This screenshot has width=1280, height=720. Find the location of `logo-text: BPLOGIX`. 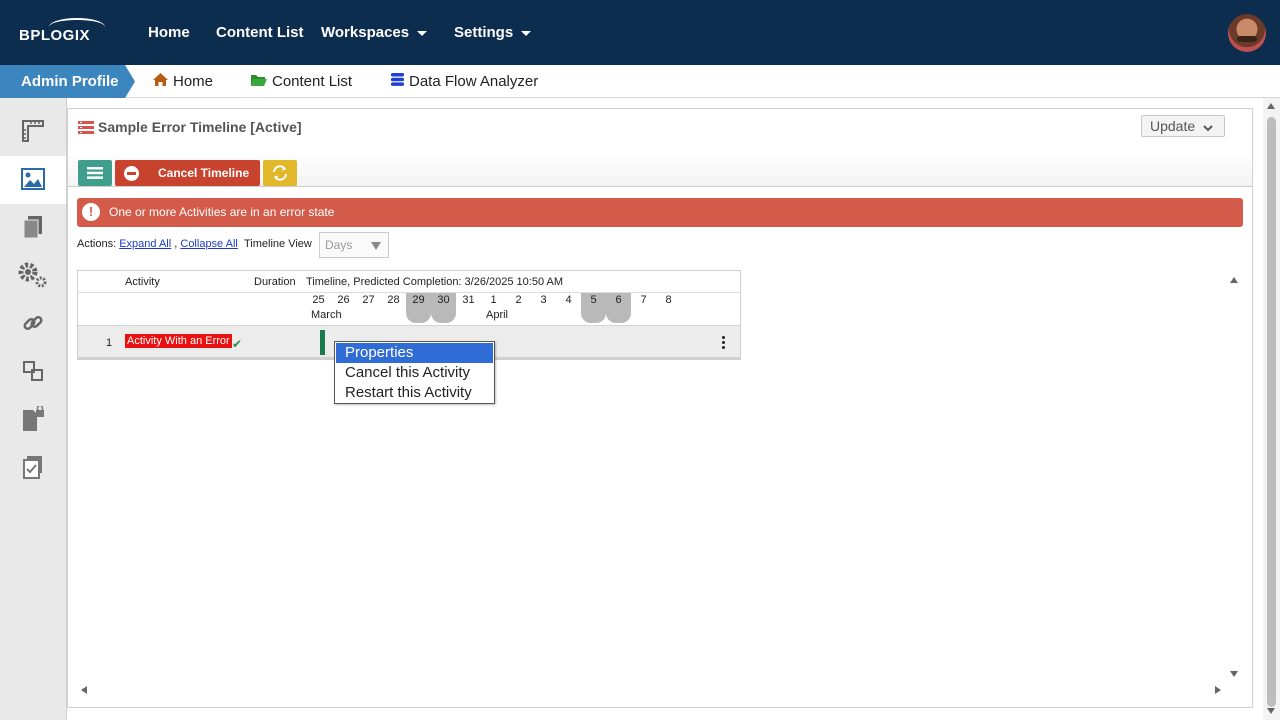

logo-text: BPLOGIX is located at coordinates (55, 35).